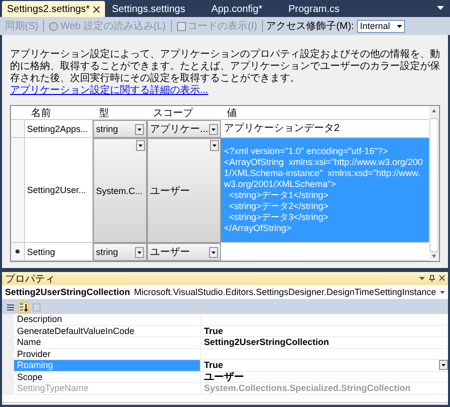 The height and width of the screenshot is (407, 450). What do you see at coordinates (325, 113) in the screenshot?
I see `column-header: 値` at bounding box center [325, 113].